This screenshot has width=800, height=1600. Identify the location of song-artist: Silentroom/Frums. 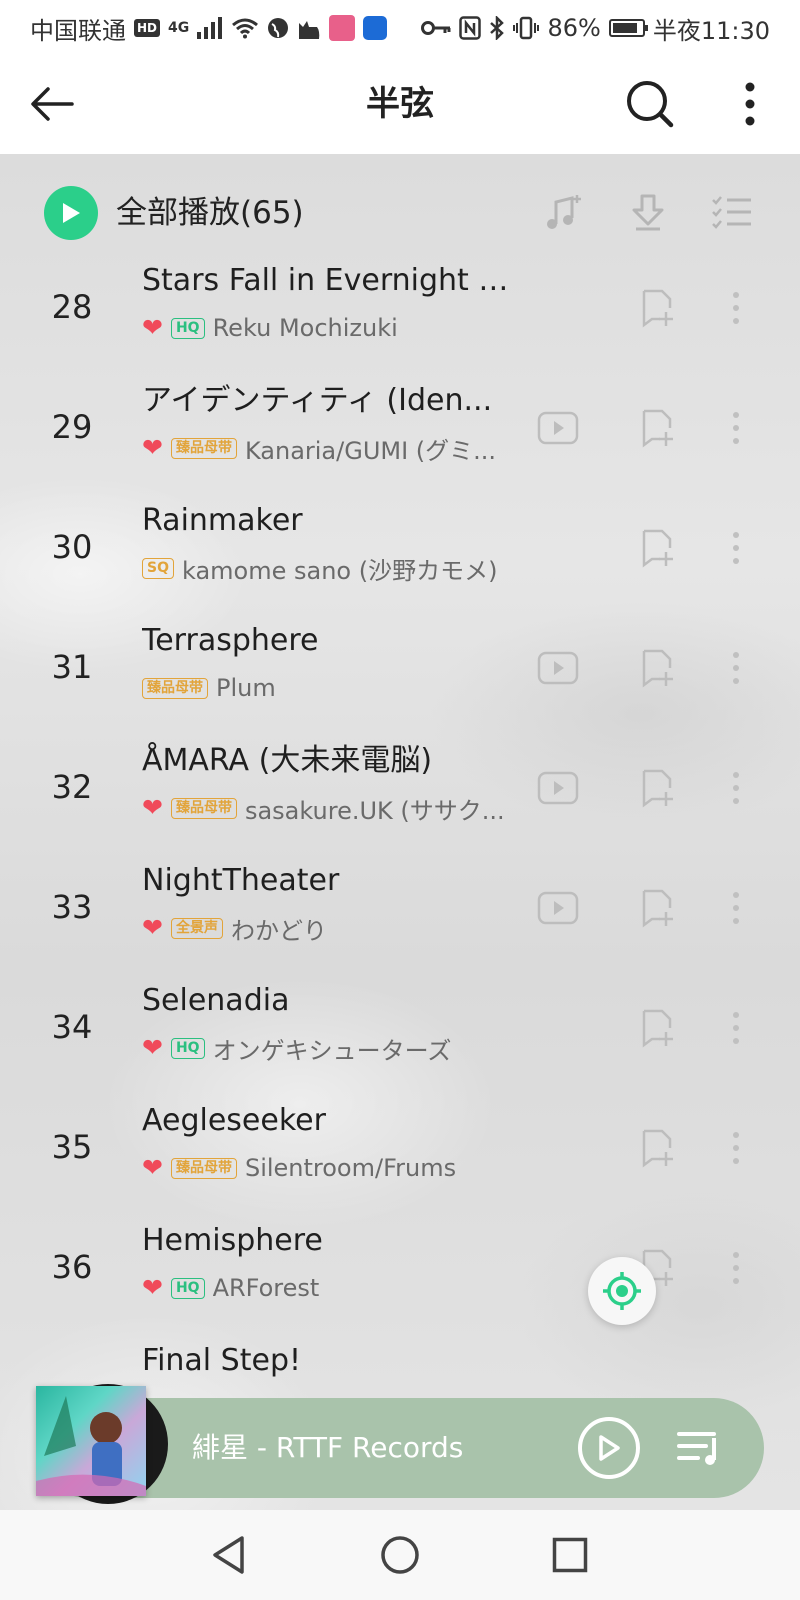
(350, 1168).